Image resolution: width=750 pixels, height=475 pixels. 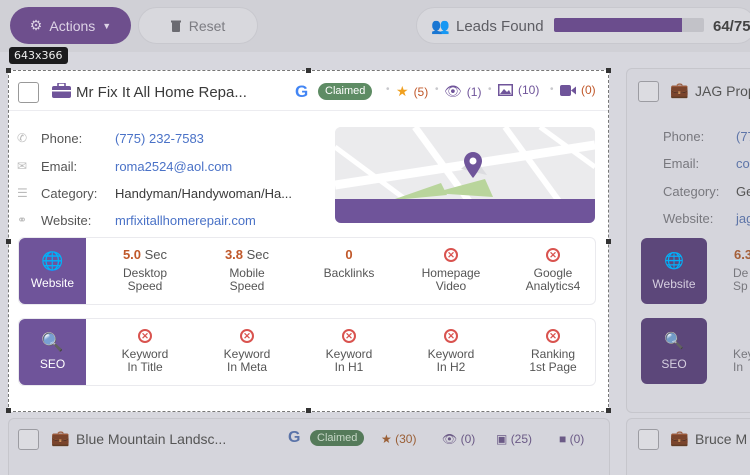 I want to click on list-icon: ☰, so click(x=22, y=193).